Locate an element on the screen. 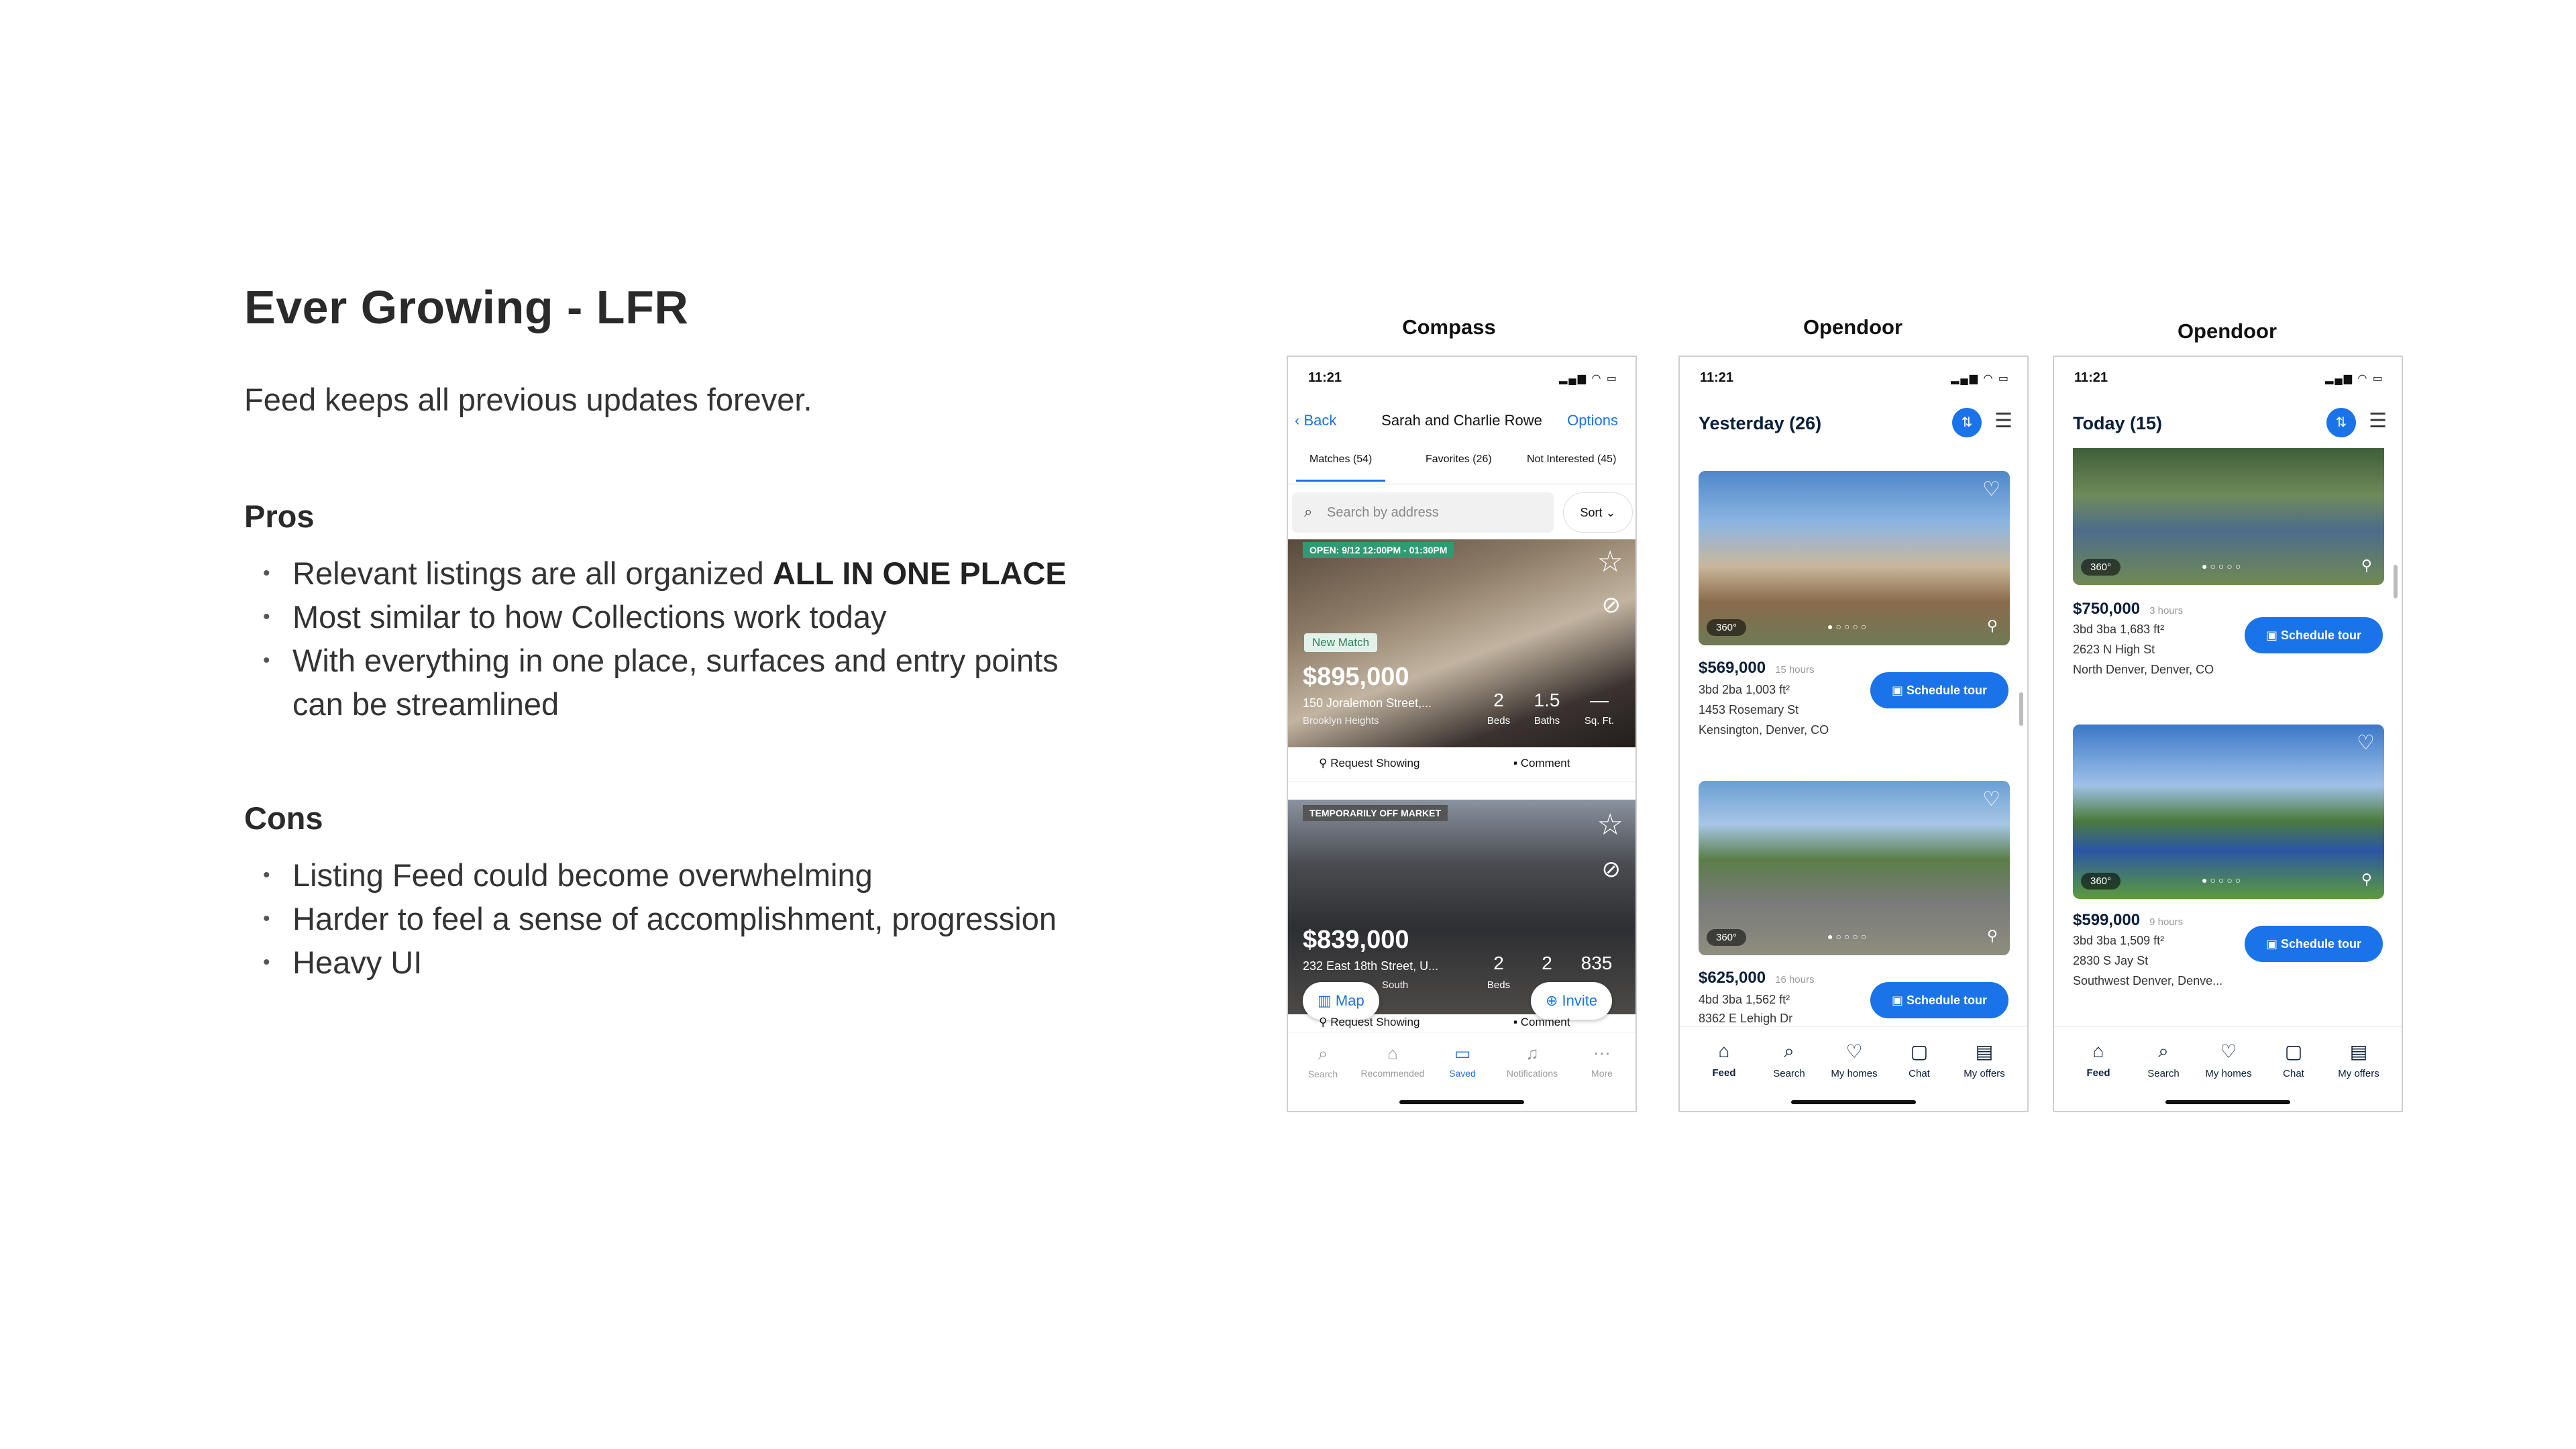 The height and width of the screenshot is (1449, 2576). nav-saved: ▭ Saved is located at coordinates (1462, 1061).